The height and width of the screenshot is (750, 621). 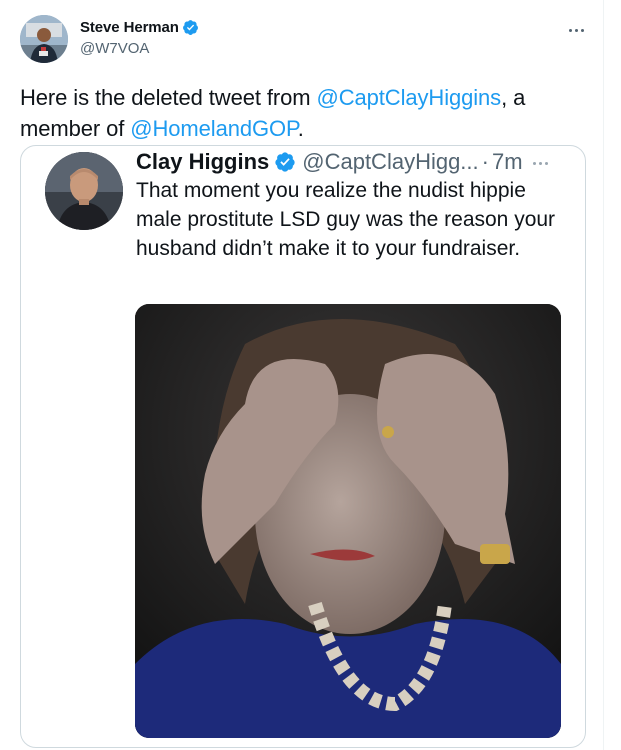 What do you see at coordinates (84, 191) in the screenshot?
I see `quoted-author-avatar` at bounding box center [84, 191].